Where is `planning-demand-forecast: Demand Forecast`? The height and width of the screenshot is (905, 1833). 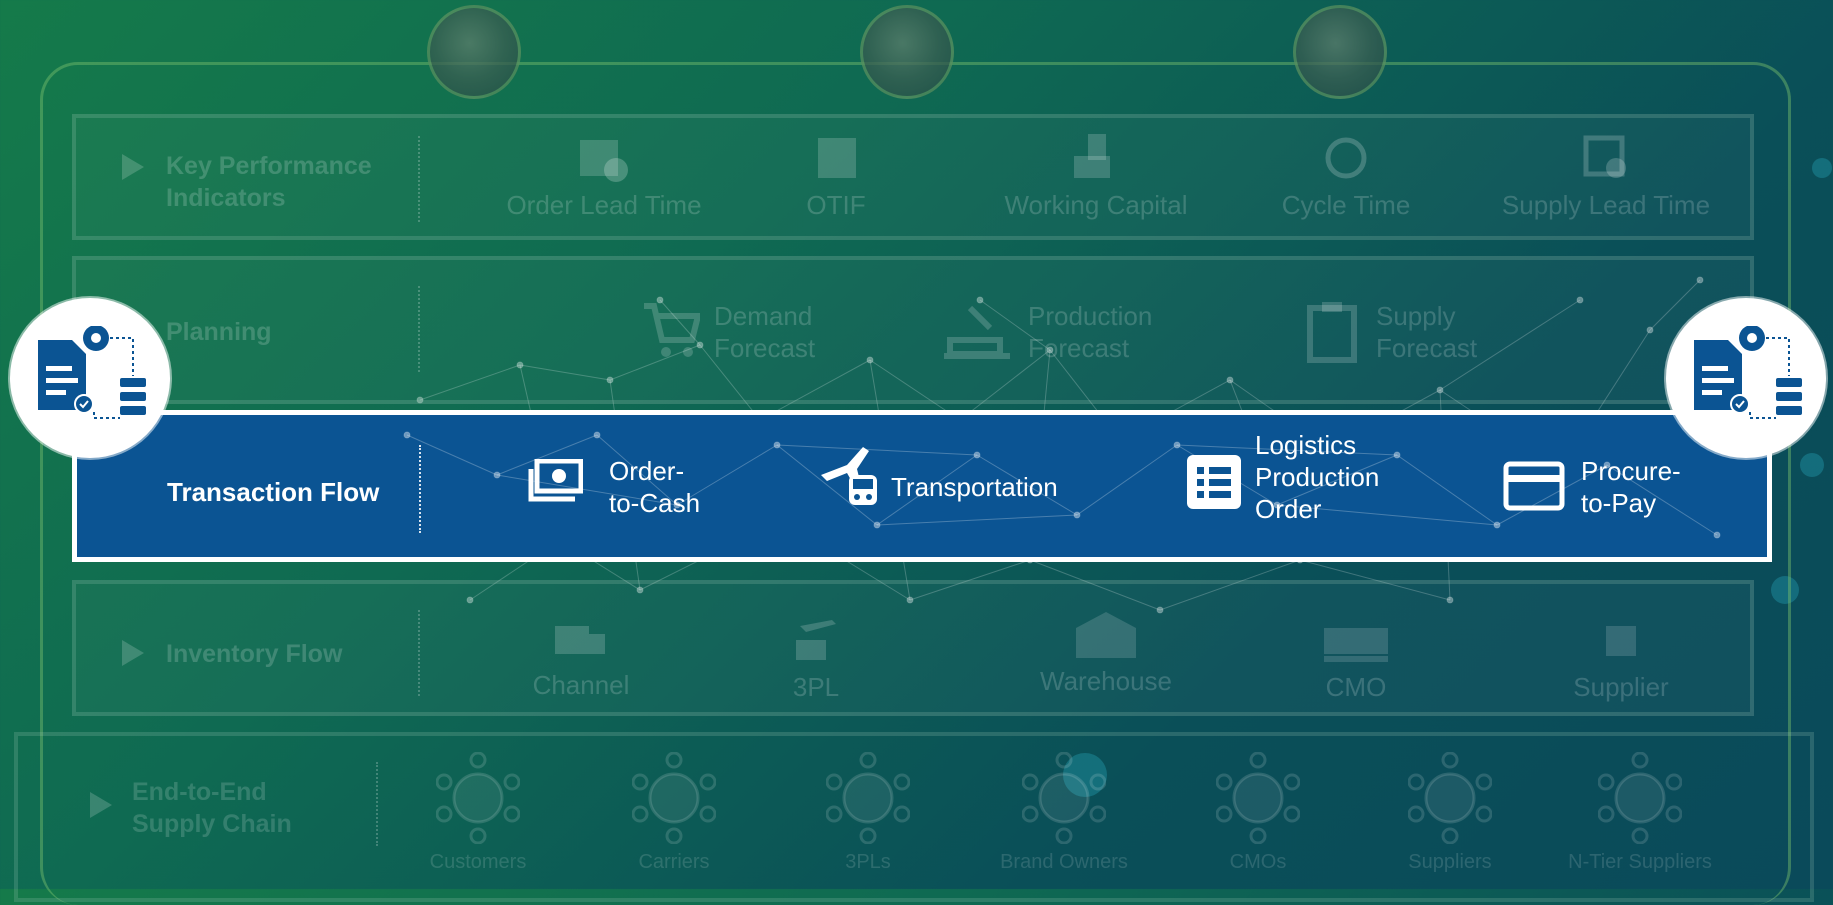 planning-demand-forecast: Demand Forecast is located at coordinates (742, 335).